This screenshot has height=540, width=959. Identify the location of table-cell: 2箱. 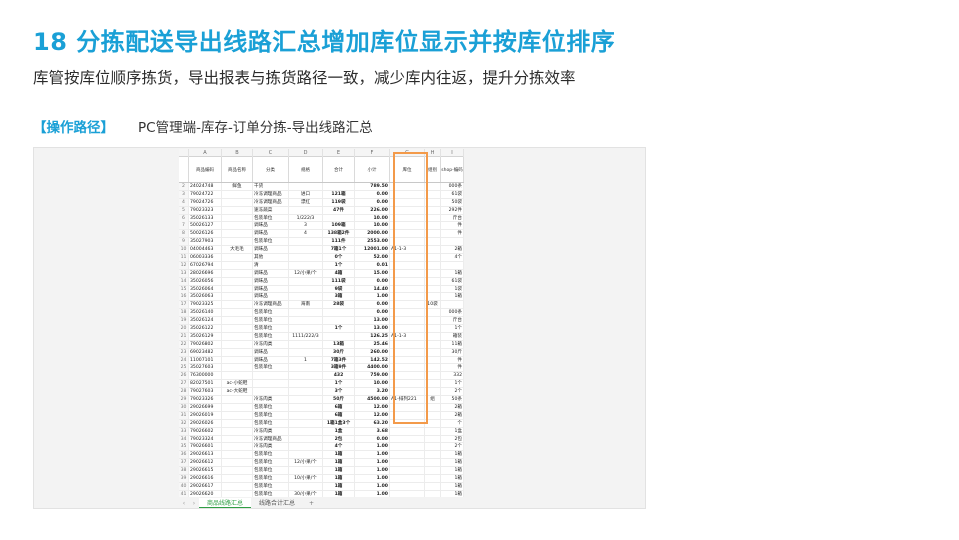
(452, 415).